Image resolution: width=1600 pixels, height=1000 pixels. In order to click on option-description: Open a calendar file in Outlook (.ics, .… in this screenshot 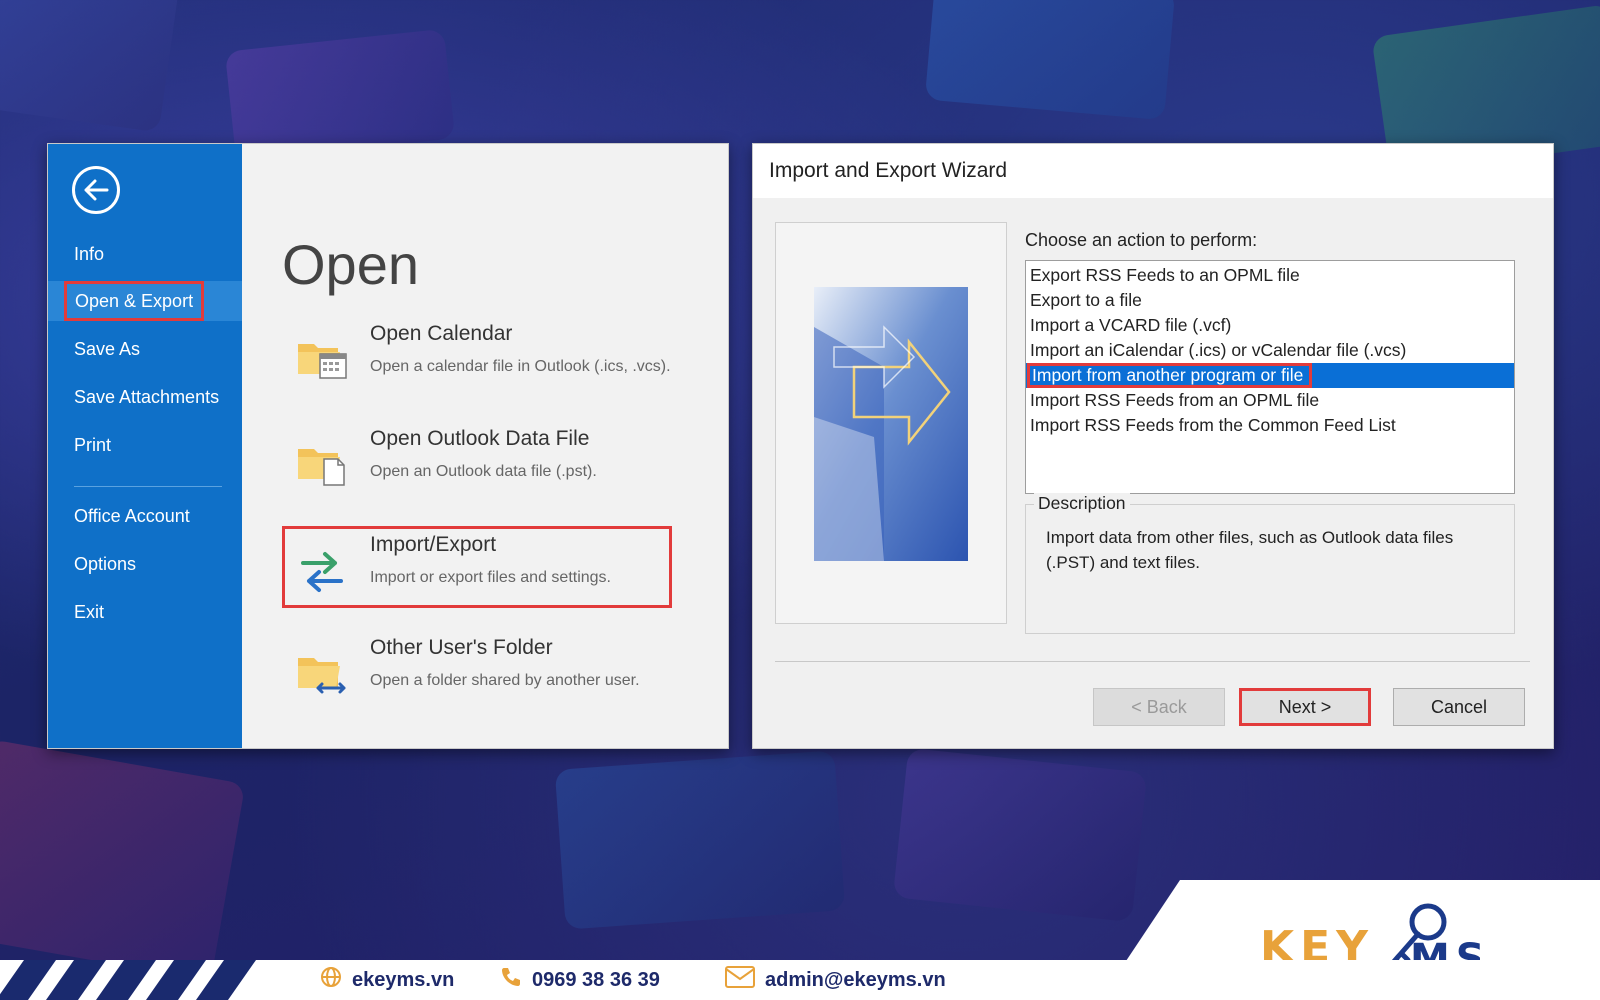, I will do `click(520, 366)`.